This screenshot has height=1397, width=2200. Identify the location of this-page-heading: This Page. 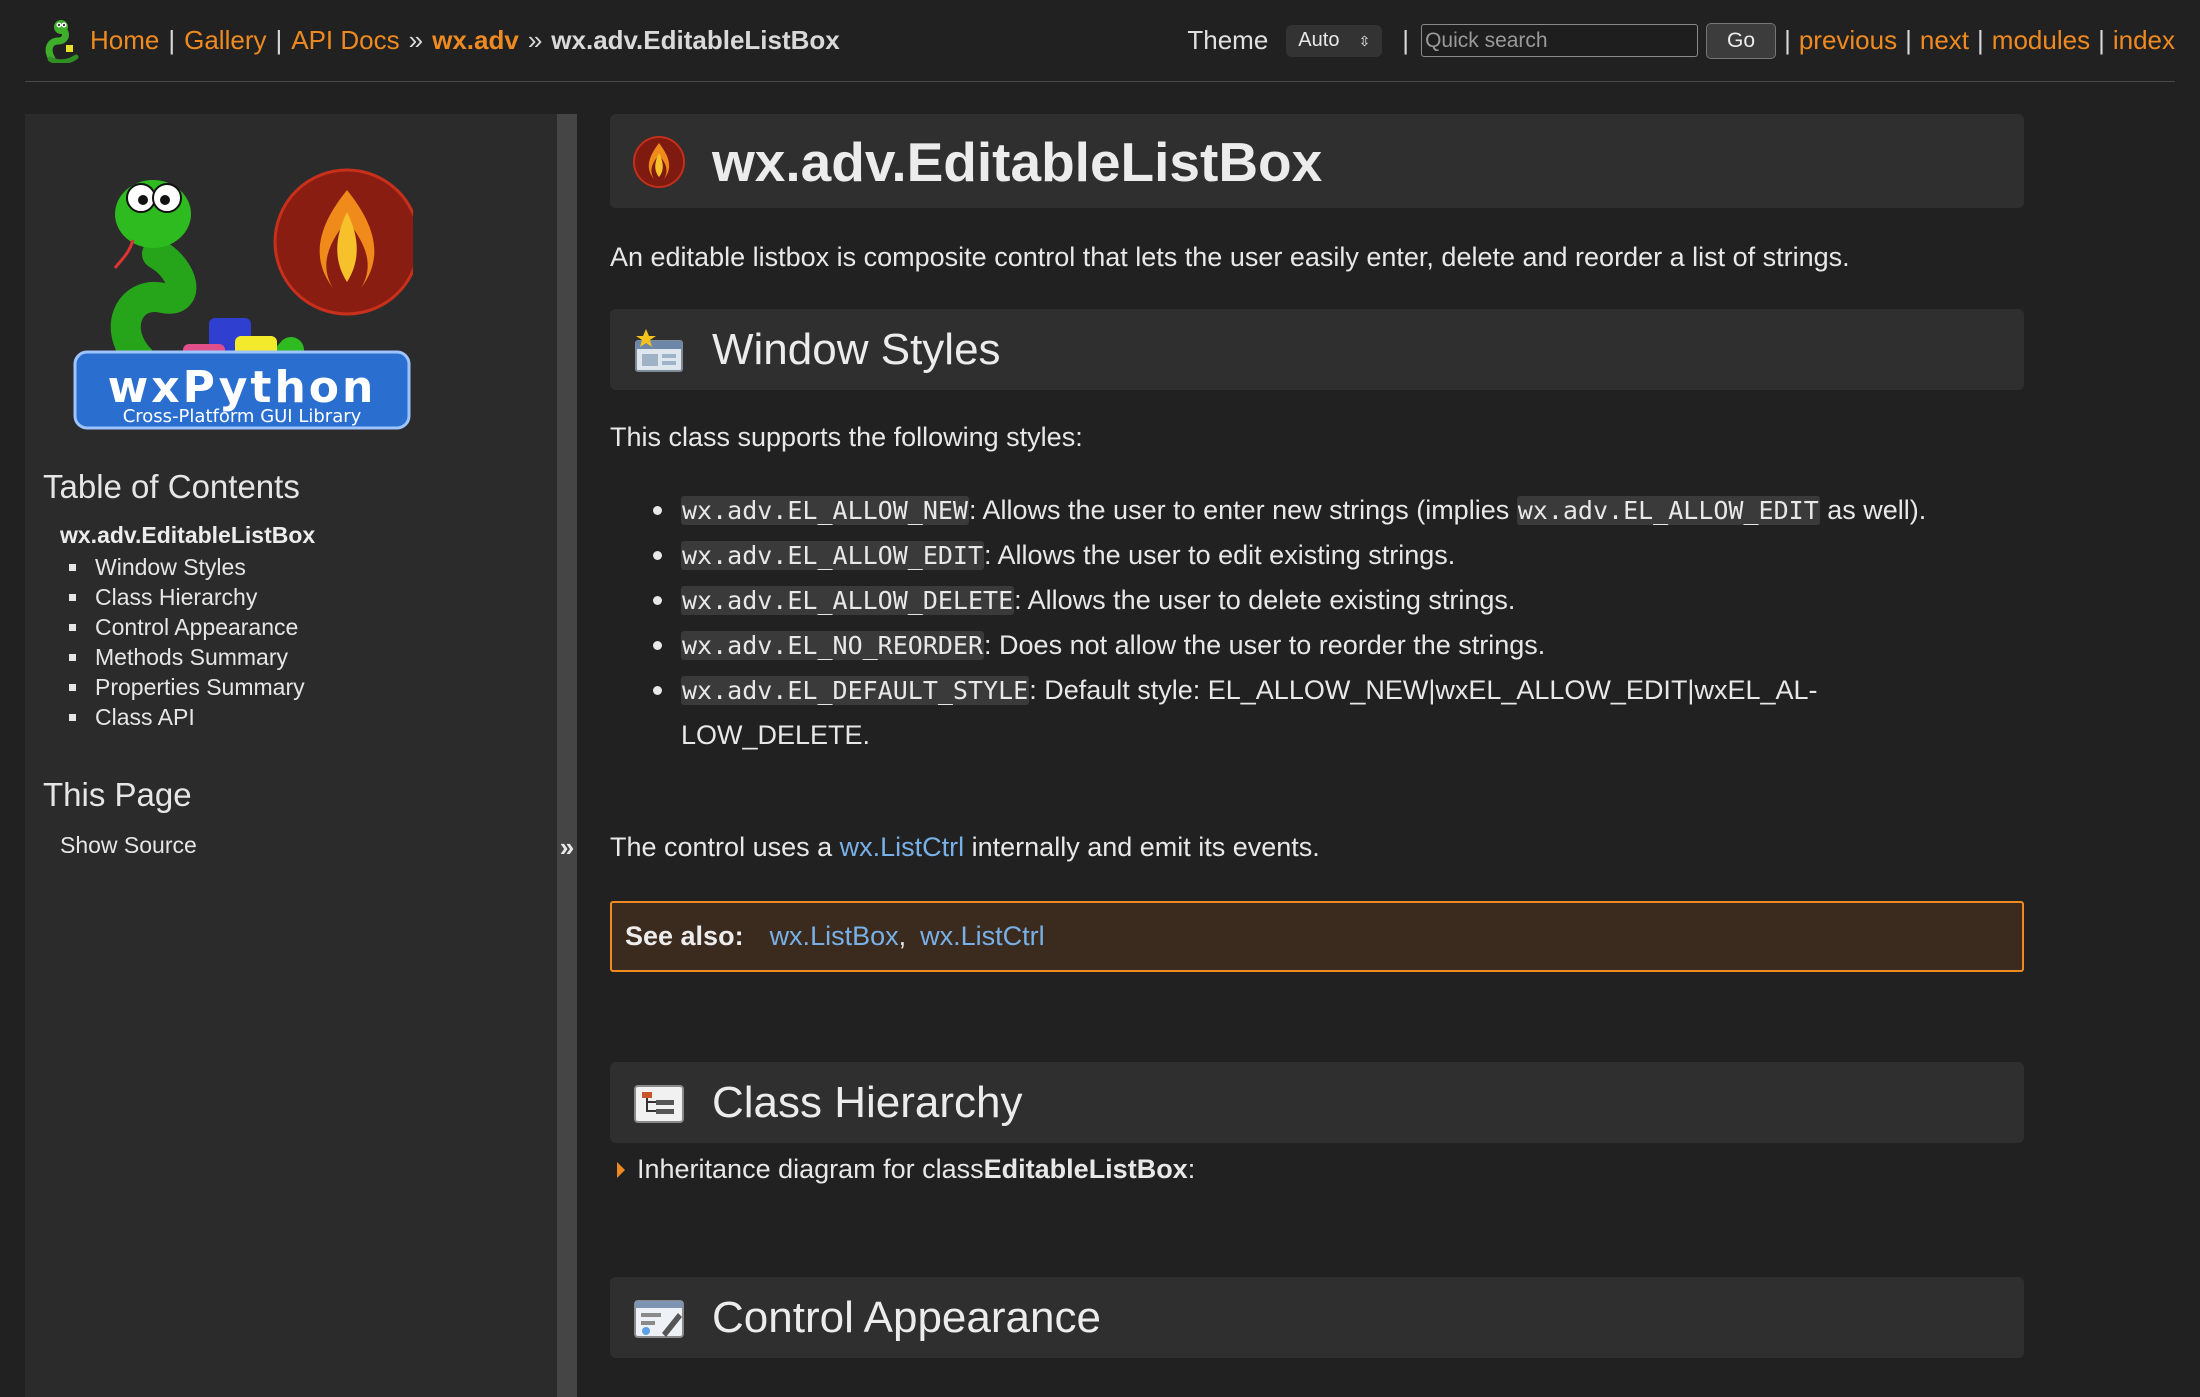
(117, 794).